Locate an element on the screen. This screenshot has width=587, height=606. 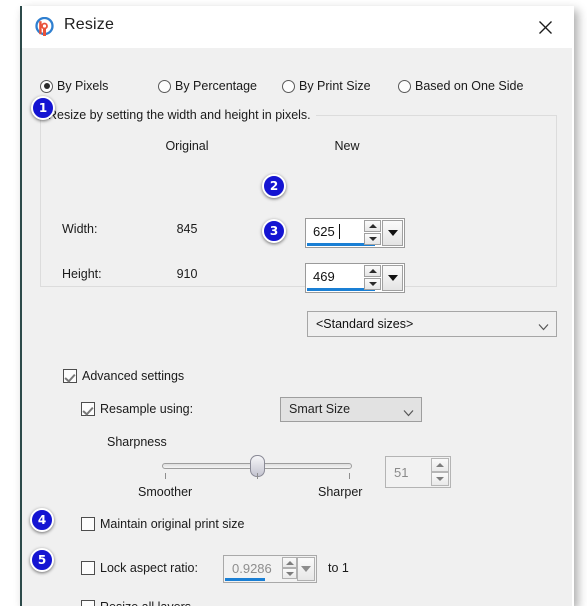
page-title: Resize is located at coordinates (89, 24).